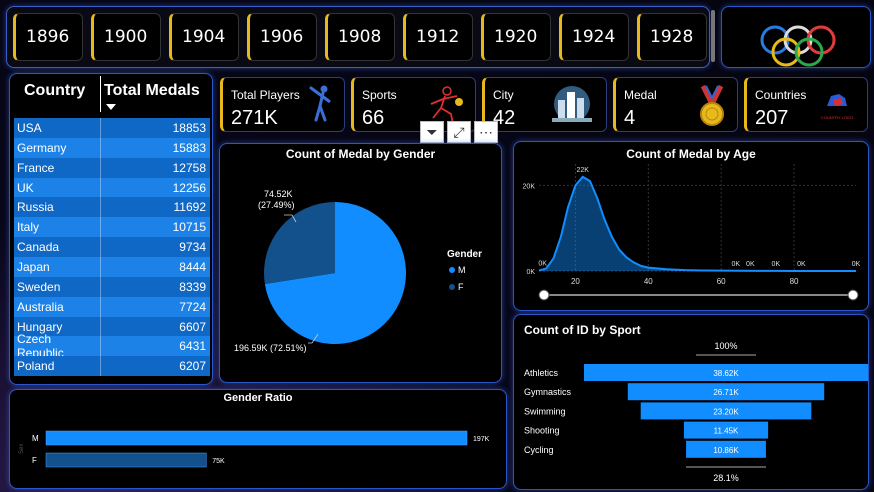  What do you see at coordinates (544, 295) in the screenshot?
I see `age-slider-handle-min` at bounding box center [544, 295].